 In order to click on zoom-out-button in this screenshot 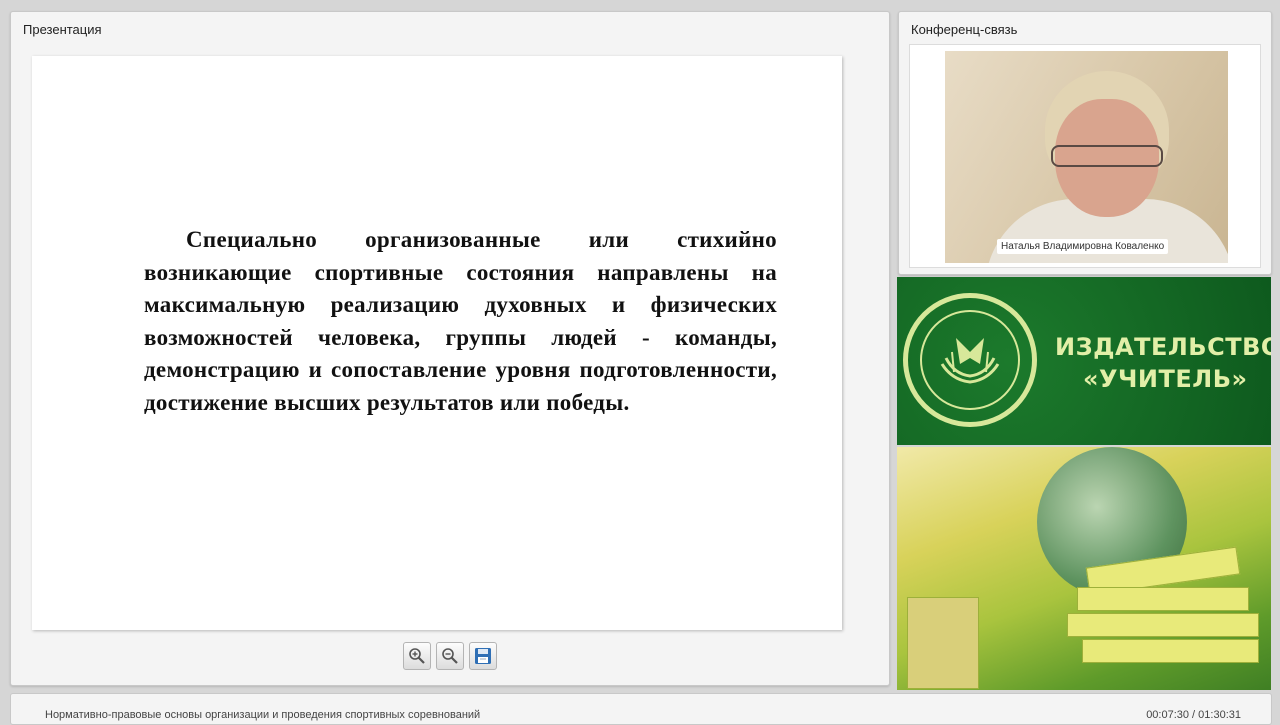, I will do `click(450, 656)`.